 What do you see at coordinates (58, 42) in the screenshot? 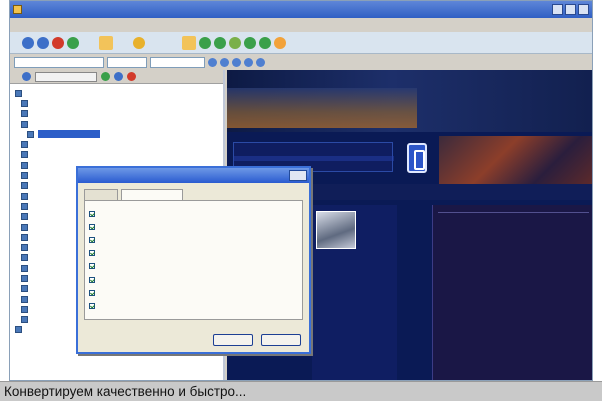
I see `stop-icon` at bounding box center [58, 42].